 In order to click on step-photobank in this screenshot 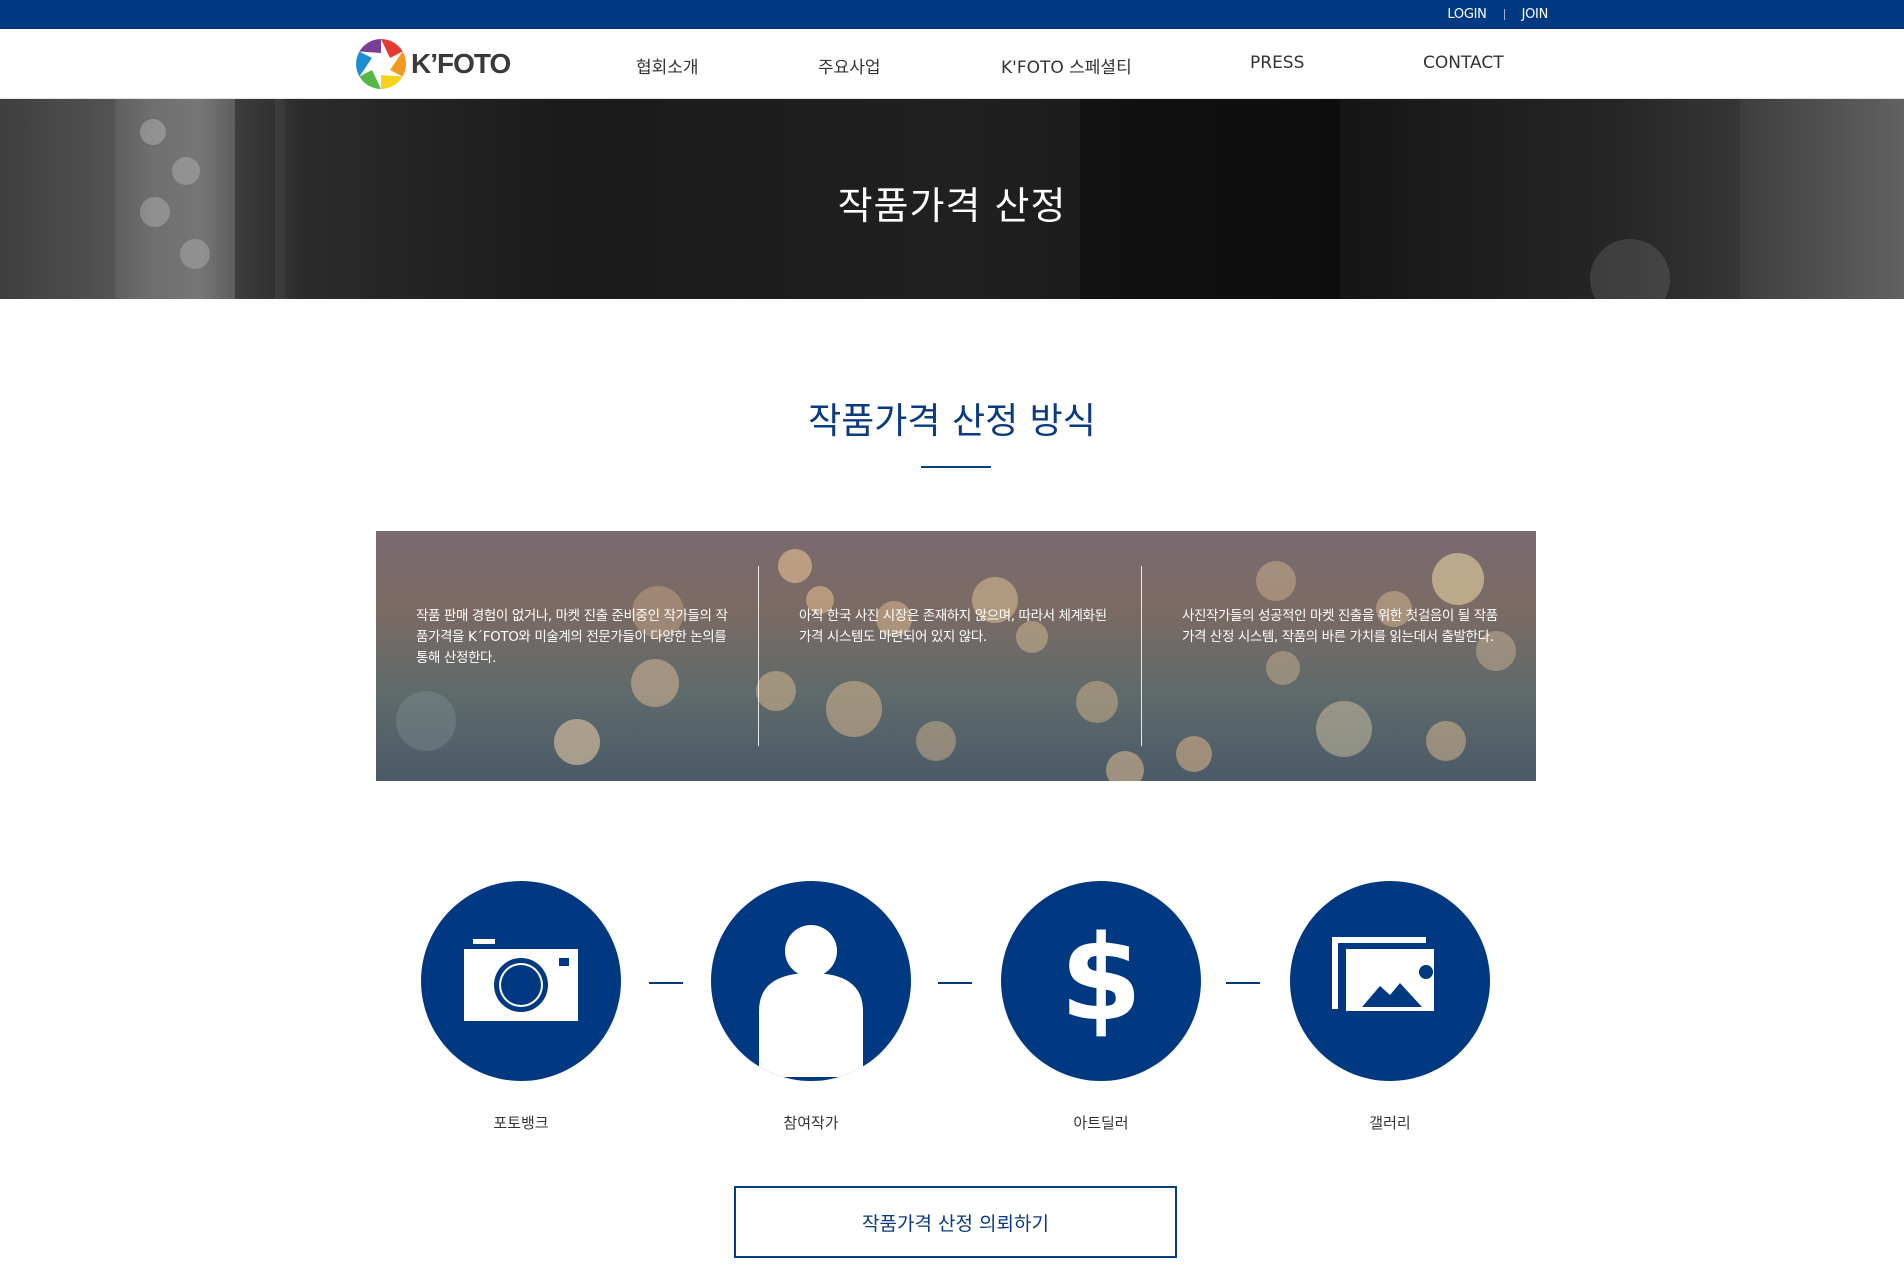, I will do `click(521, 981)`.